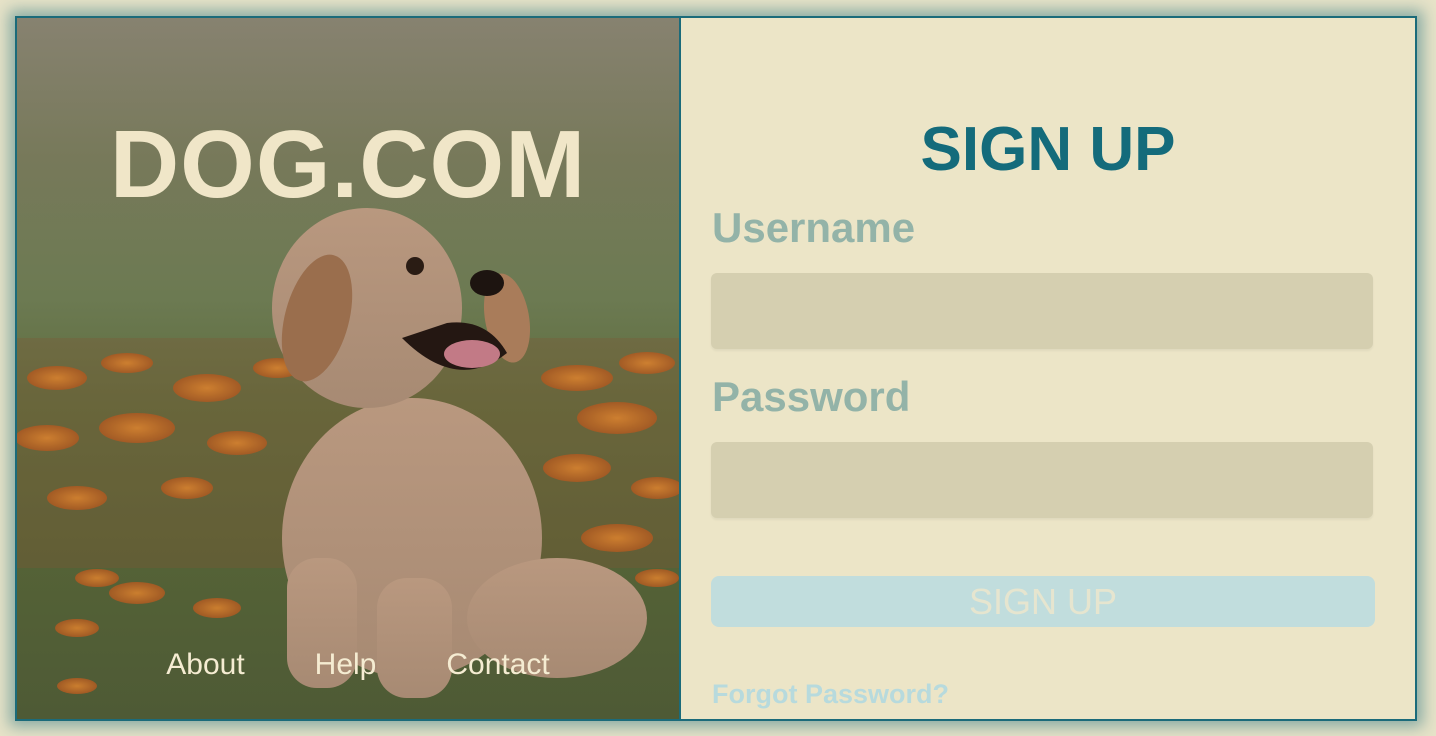 The height and width of the screenshot is (736, 1436). I want to click on nav-link-help: Help, so click(346, 665).